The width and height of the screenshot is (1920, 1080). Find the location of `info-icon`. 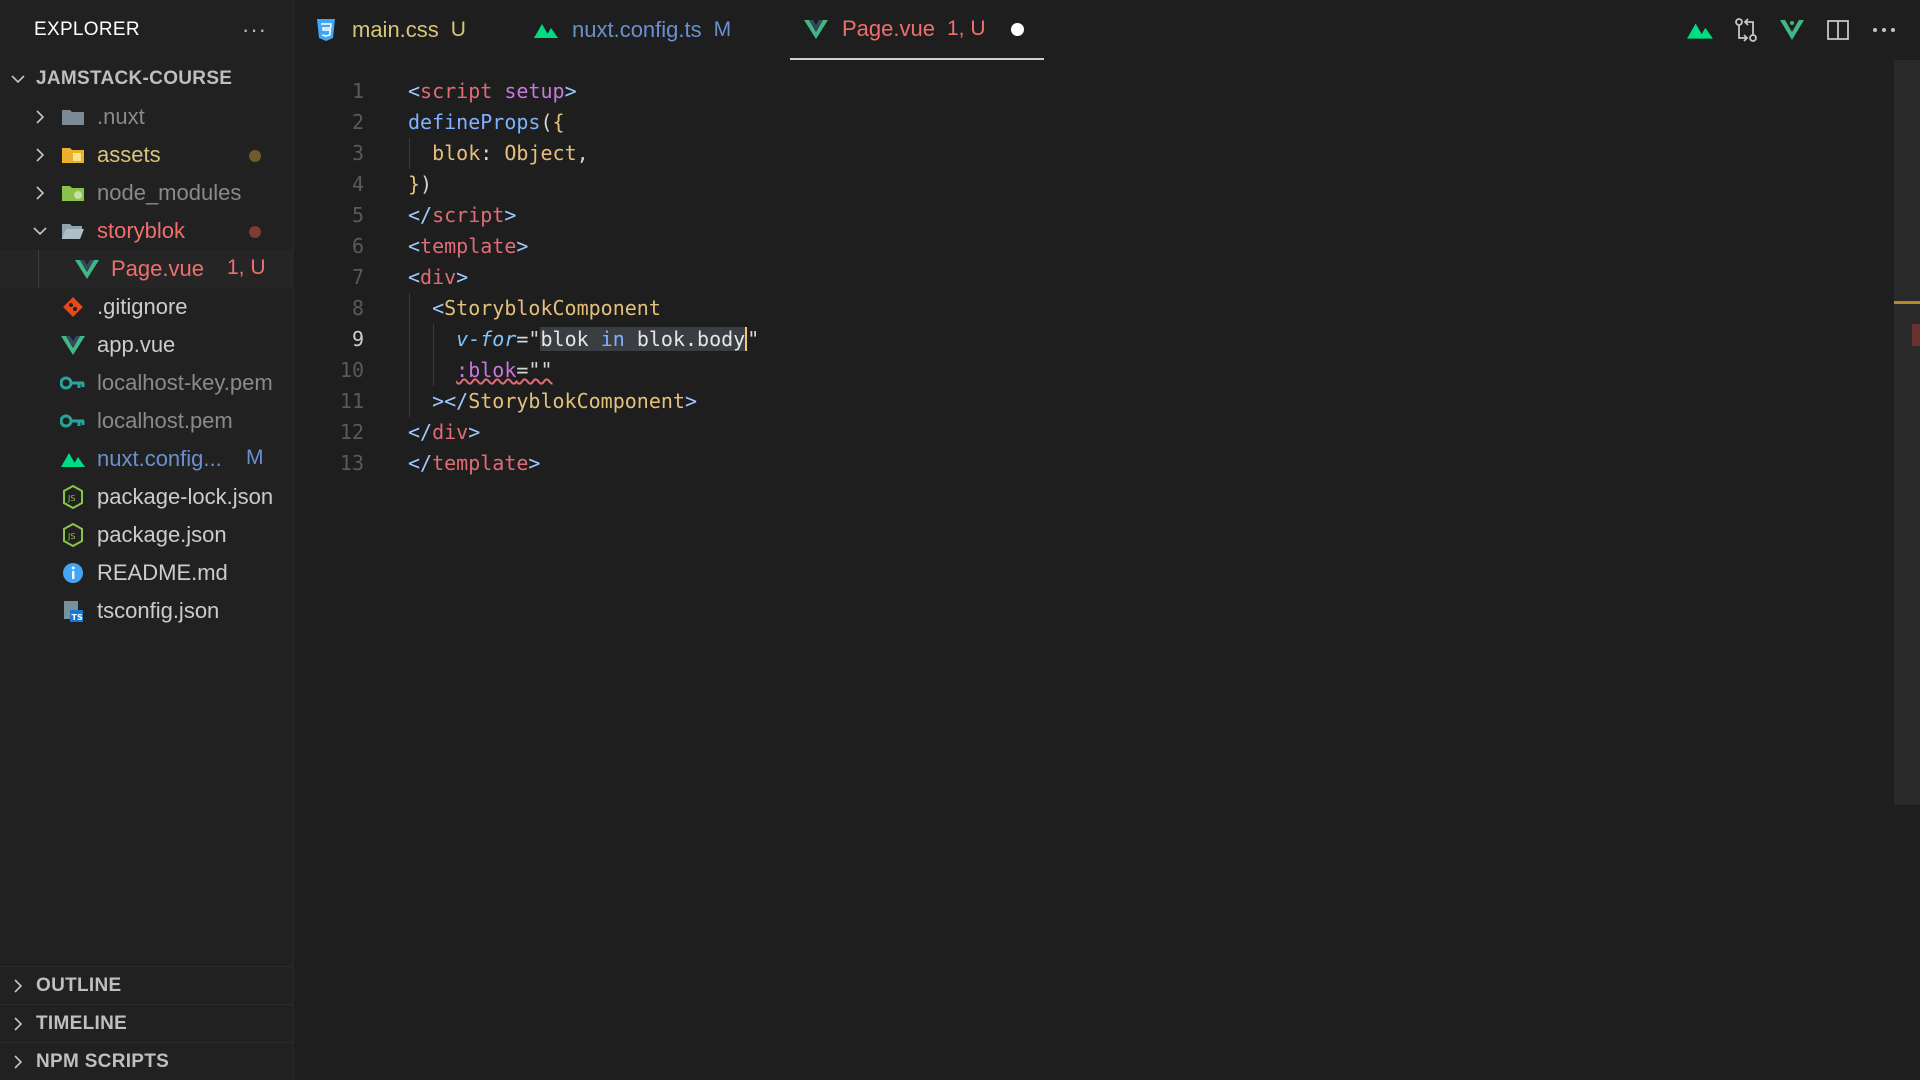

info-icon is located at coordinates (73, 573).